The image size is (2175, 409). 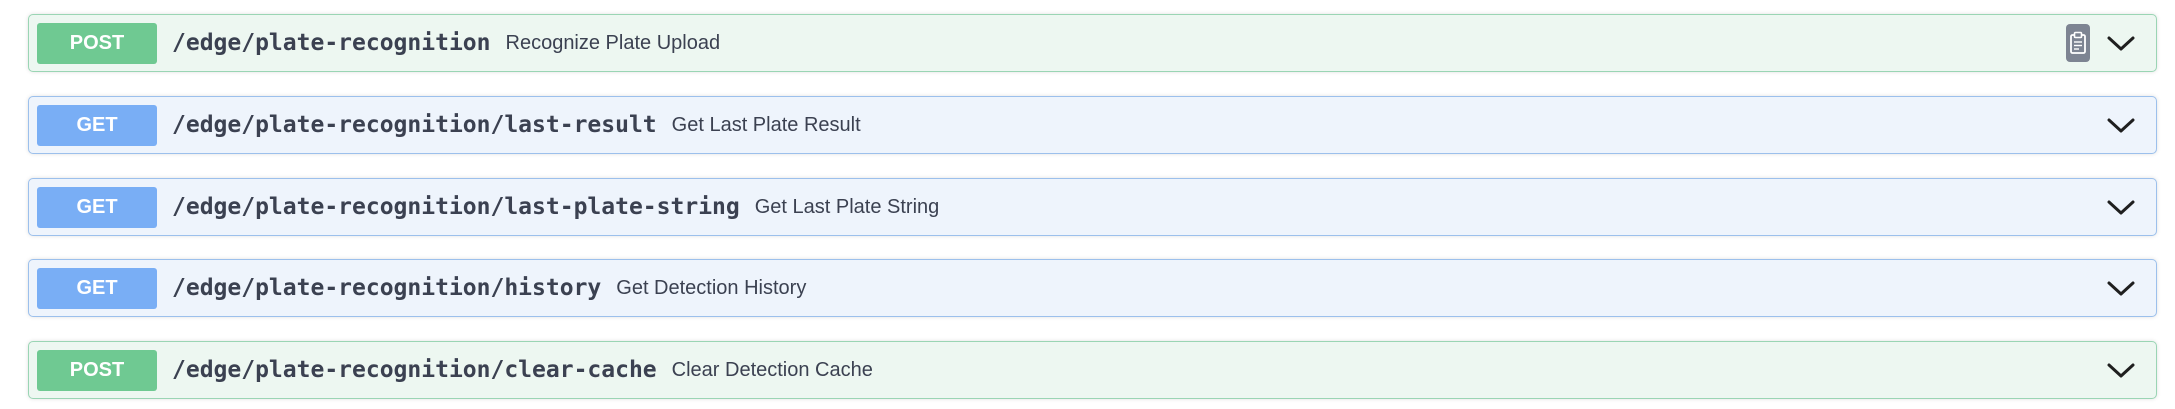 I want to click on operation-path: /edge/plate-recognition, so click(x=331, y=43).